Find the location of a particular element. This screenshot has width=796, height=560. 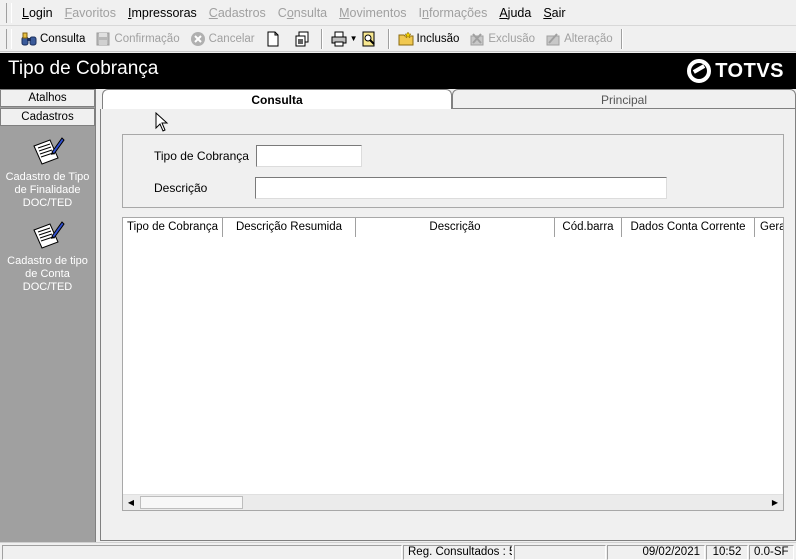

mouse-cursor-icon is located at coordinates (162, 121).